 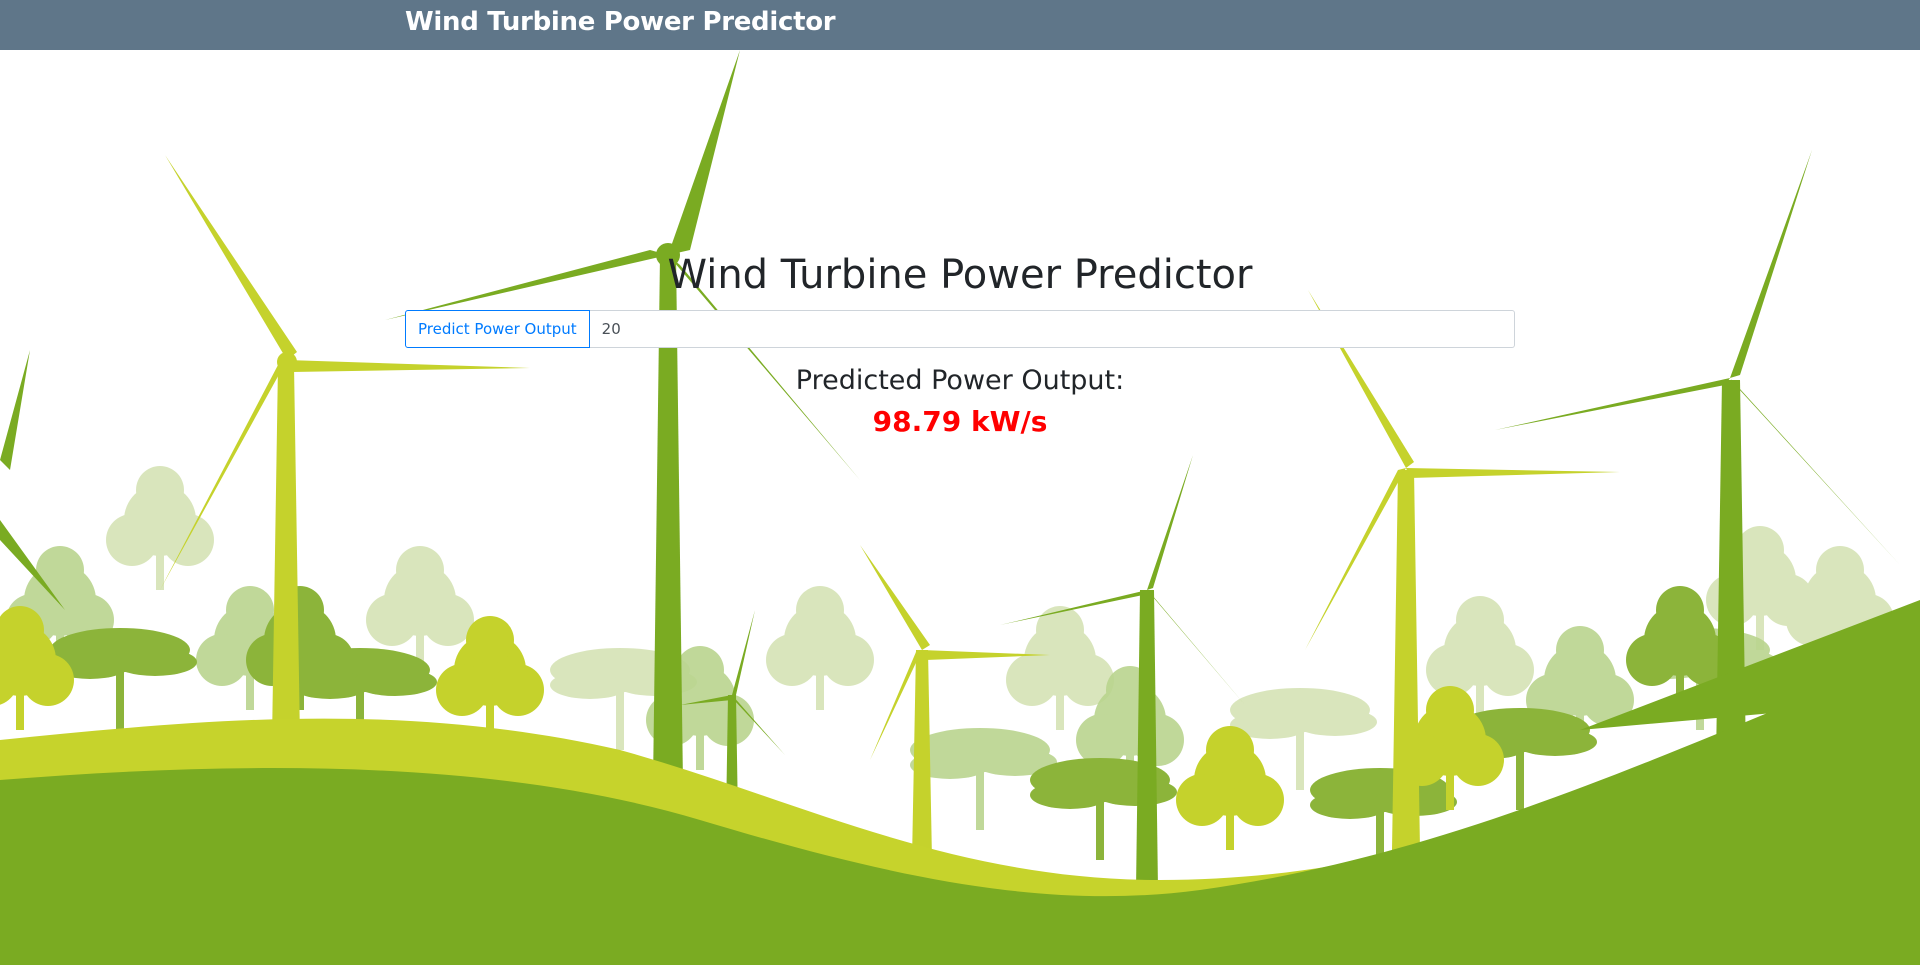 I want to click on page-title: Wind Turbine Power Predictor, so click(x=960, y=275).